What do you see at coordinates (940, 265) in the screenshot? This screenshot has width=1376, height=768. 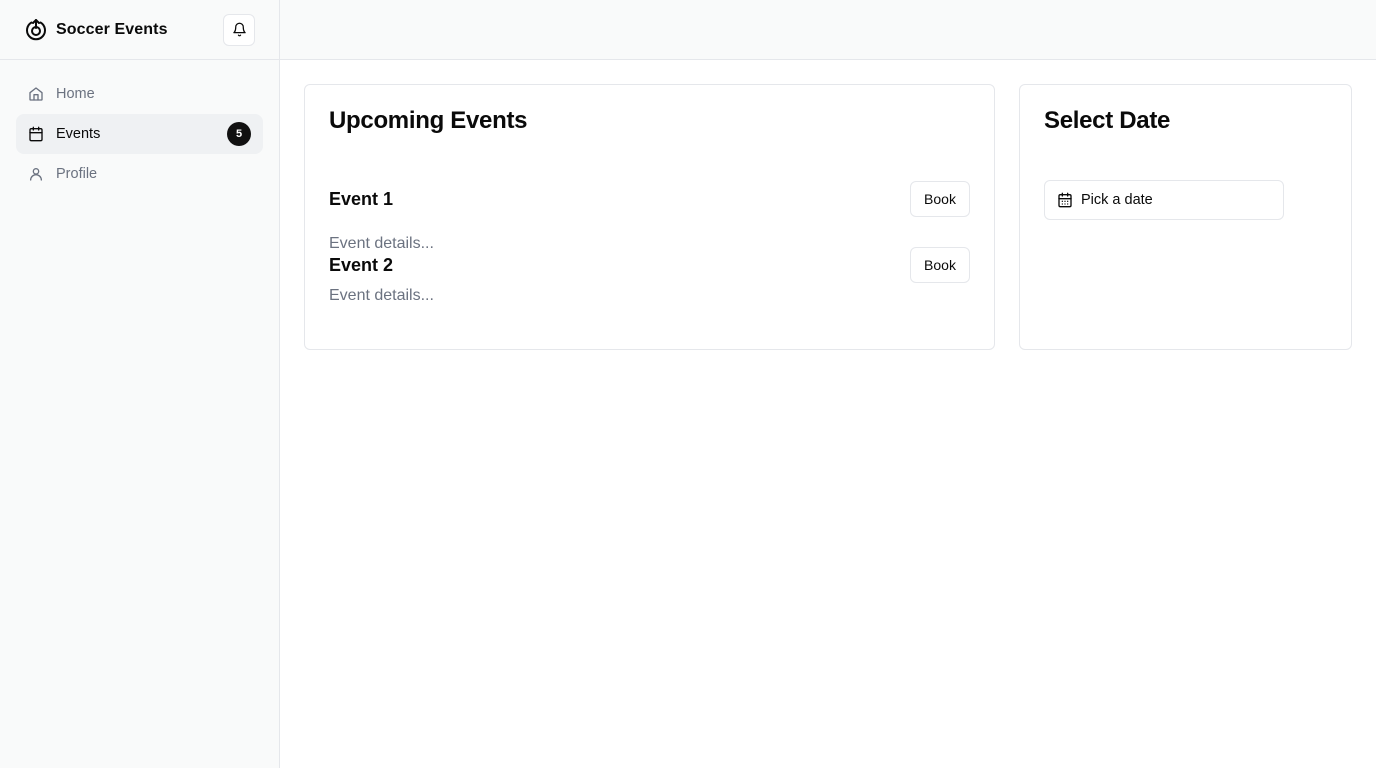 I see `book-event-2-button: Book` at bounding box center [940, 265].